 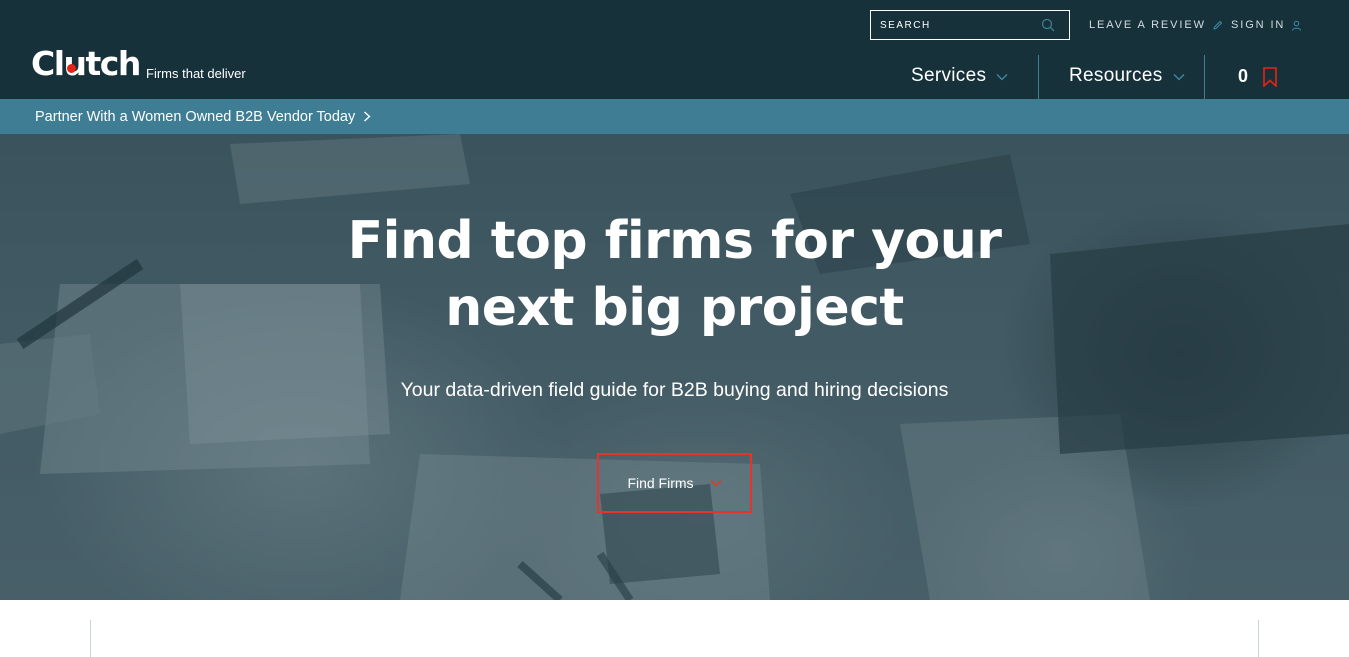 What do you see at coordinates (960, 25) in the screenshot?
I see `search-input` at bounding box center [960, 25].